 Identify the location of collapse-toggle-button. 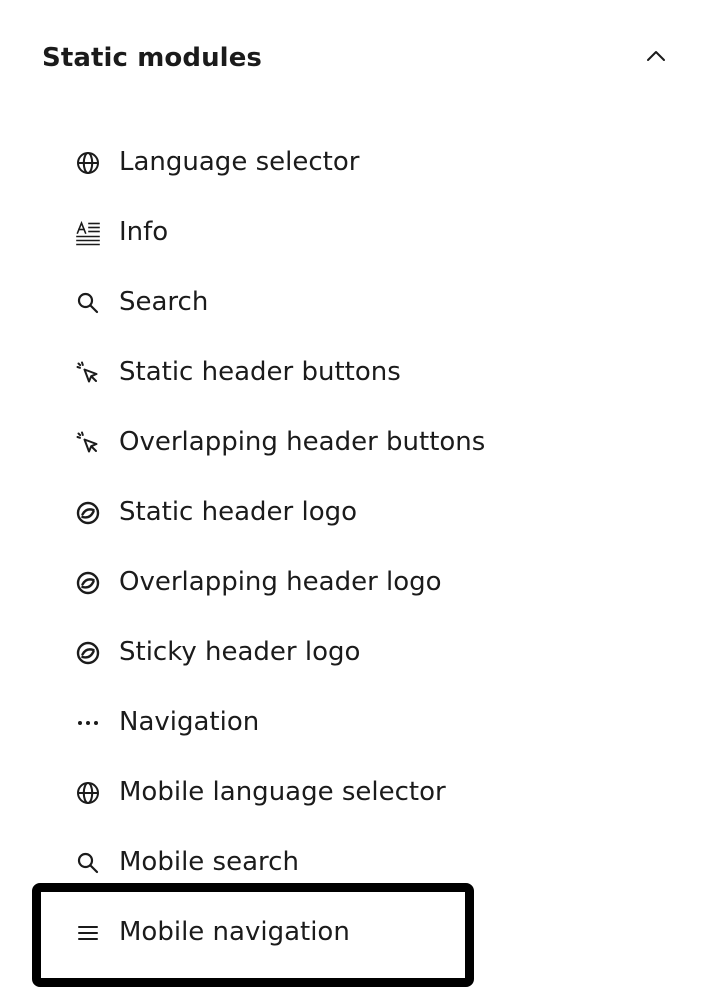
(656, 58).